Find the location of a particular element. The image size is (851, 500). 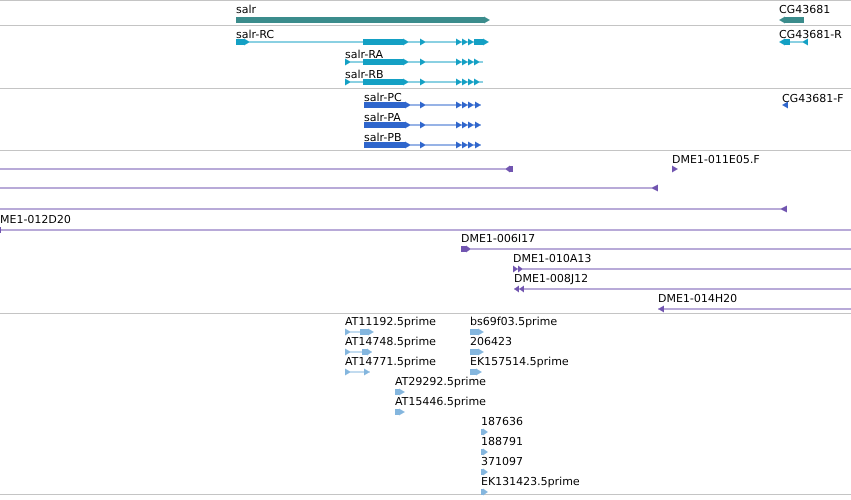

feature-label: AT14748.5prime is located at coordinates (390, 341).